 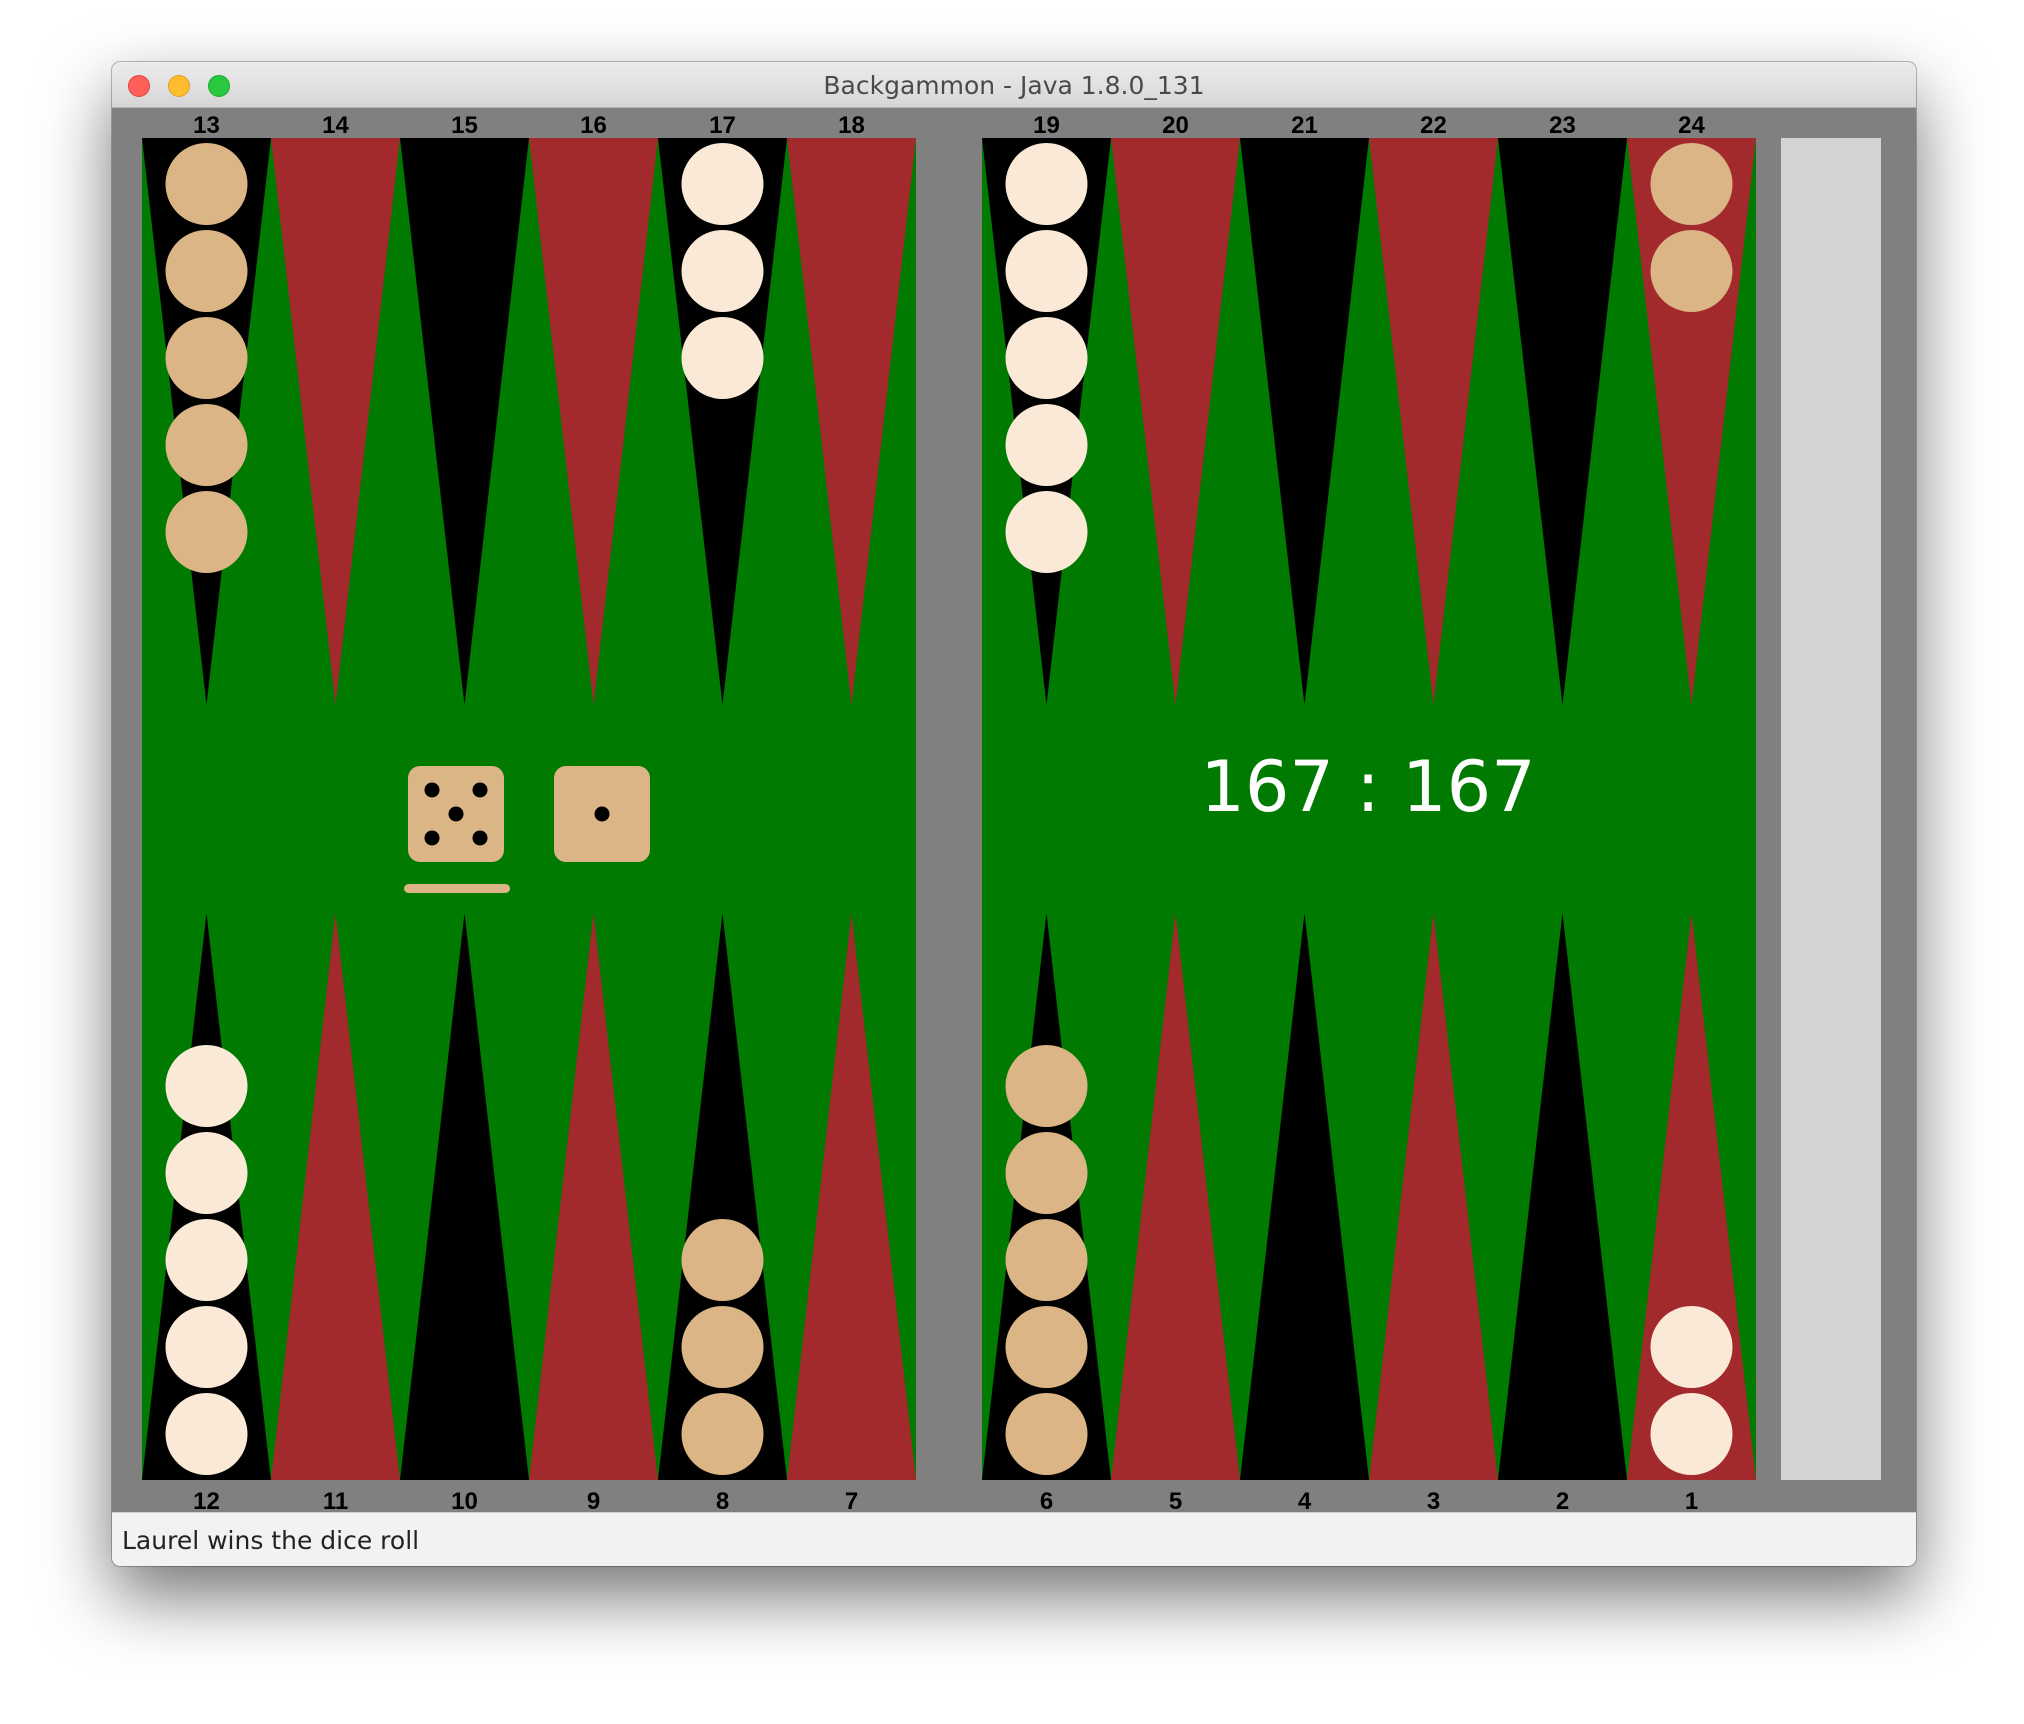 What do you see at coordinates (1433, 1500) in the screenshot?
I see `point-number-label: 3` at bounding box center [1433, 1500].